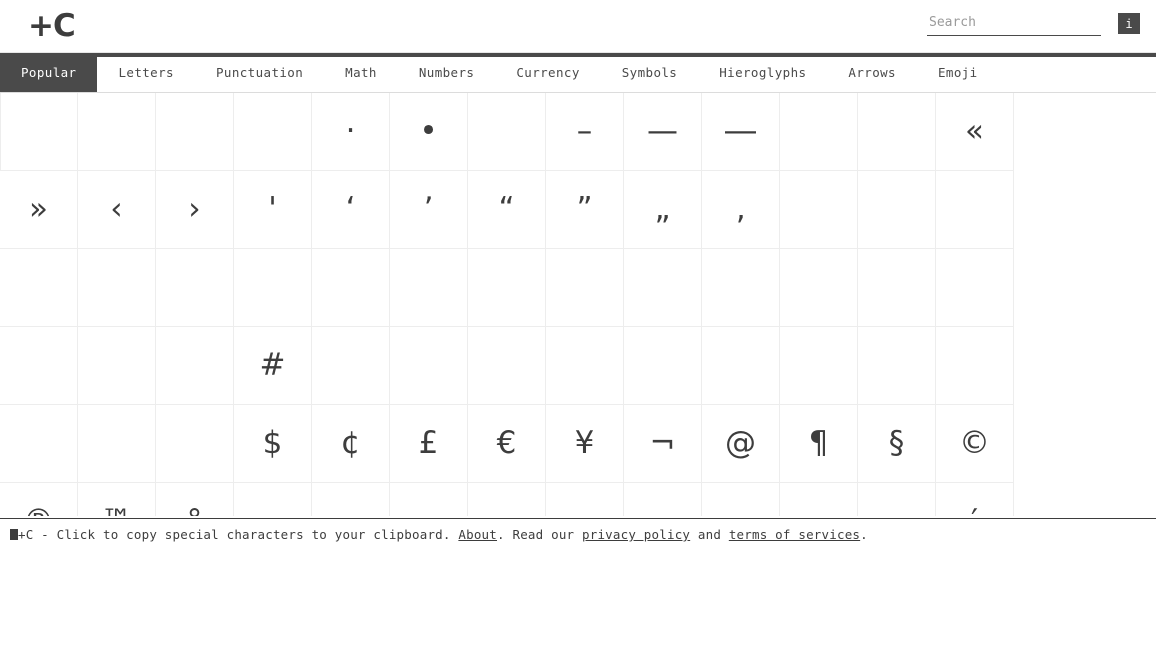 This screenshot has width=1156, height=650. I want to click on char-cell: ¶, so click(819, 444).